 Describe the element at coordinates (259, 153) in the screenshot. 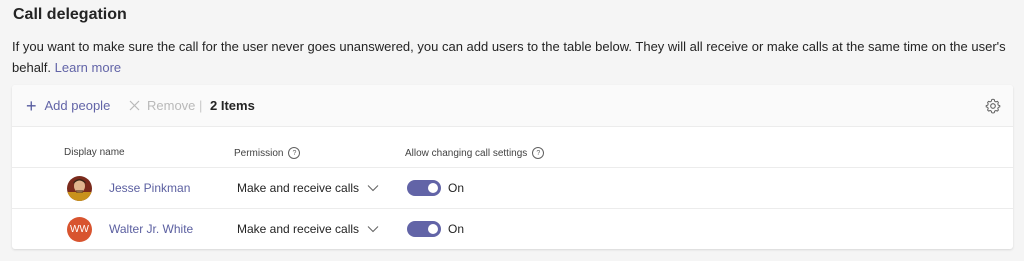

I see `permission-header-label: Permission` at that location.